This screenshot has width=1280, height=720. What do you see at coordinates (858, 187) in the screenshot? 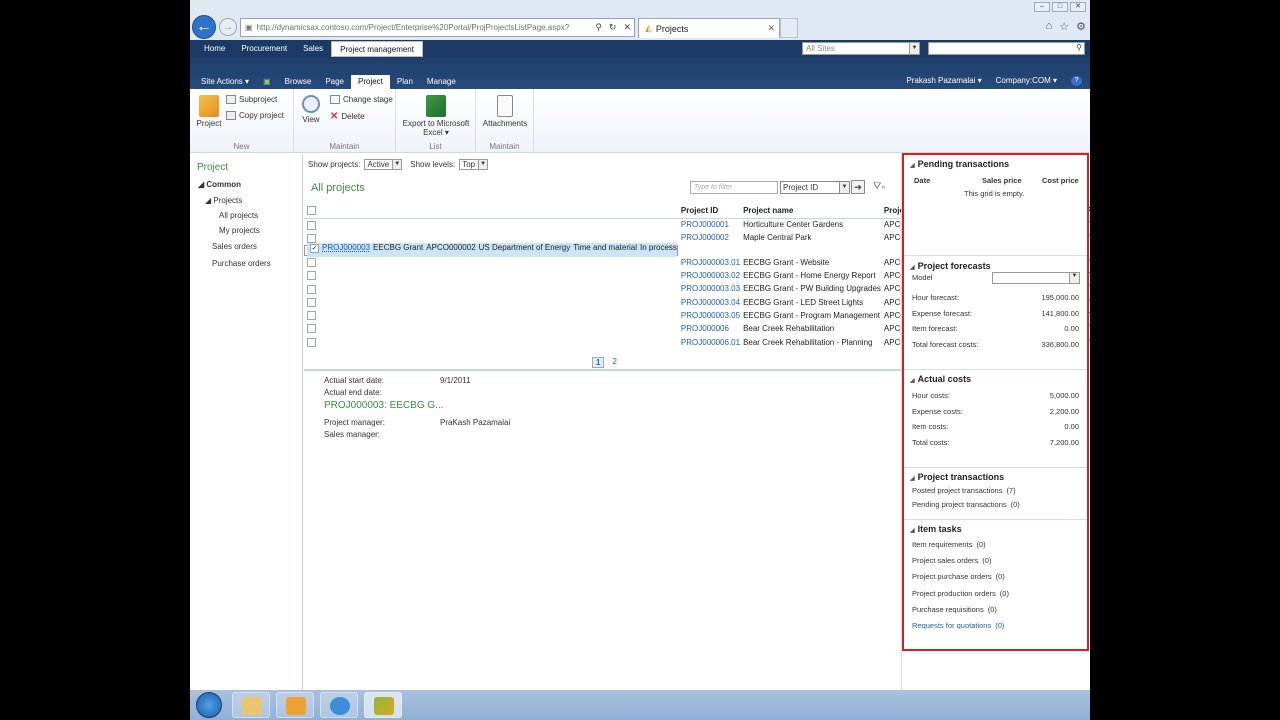
I see `apply-filter-button: ➔` at bounding box center [858, 187].